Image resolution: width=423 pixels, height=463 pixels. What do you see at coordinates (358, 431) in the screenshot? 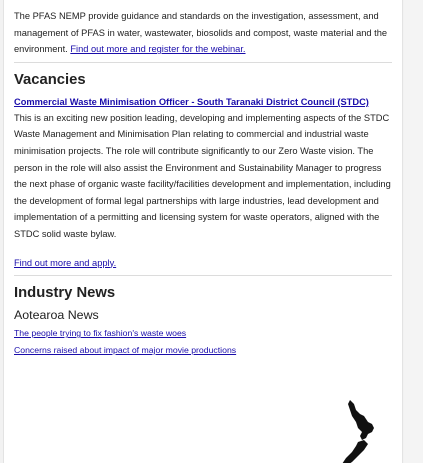
I see `new-zealand-map-icon` at bounding box center [358, 431].